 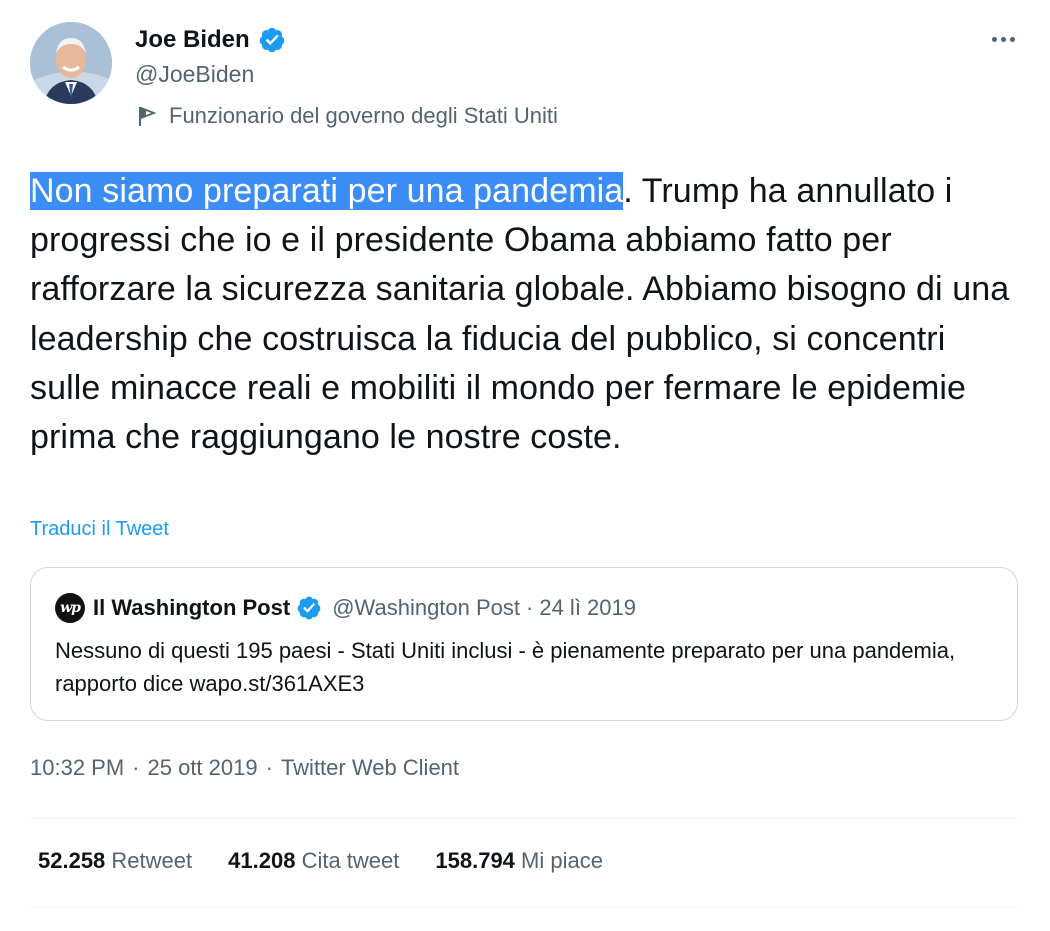 I want to click on stat-value: 158.794, so click(x=475, y=860).